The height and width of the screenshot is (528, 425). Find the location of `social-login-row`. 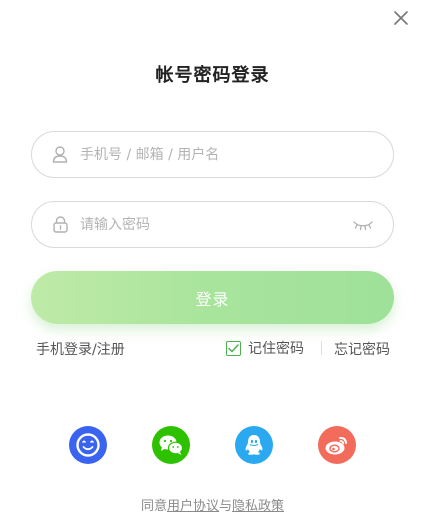

social-login-row is located at coordinates (212, 445).